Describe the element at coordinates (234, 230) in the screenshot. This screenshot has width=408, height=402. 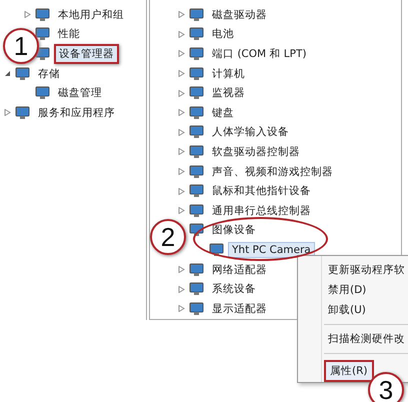
I see `tree-item: 图像设备` at that location.